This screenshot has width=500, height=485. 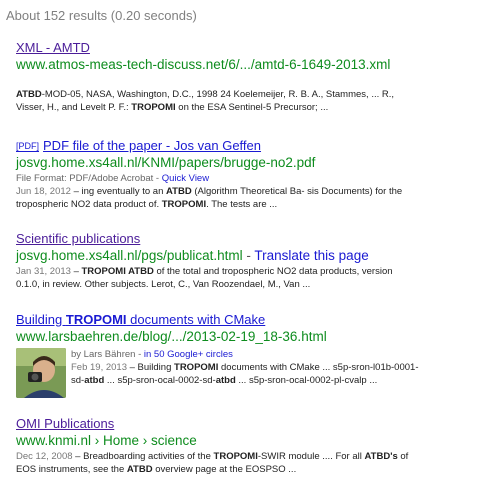 What do you see at coordinates (251, 239) in the screenshot?
I see `result-title-link: Scientific publications` at bounding box center [251, 239].